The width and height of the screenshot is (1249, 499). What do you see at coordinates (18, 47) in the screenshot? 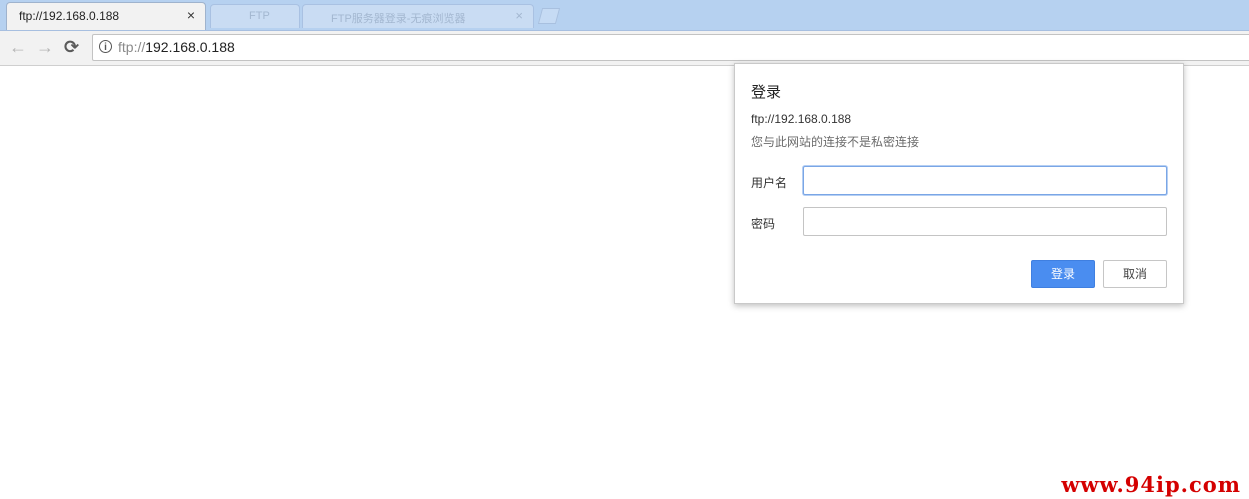
I see `back-icon: ←` at bounding box center [18, 47].